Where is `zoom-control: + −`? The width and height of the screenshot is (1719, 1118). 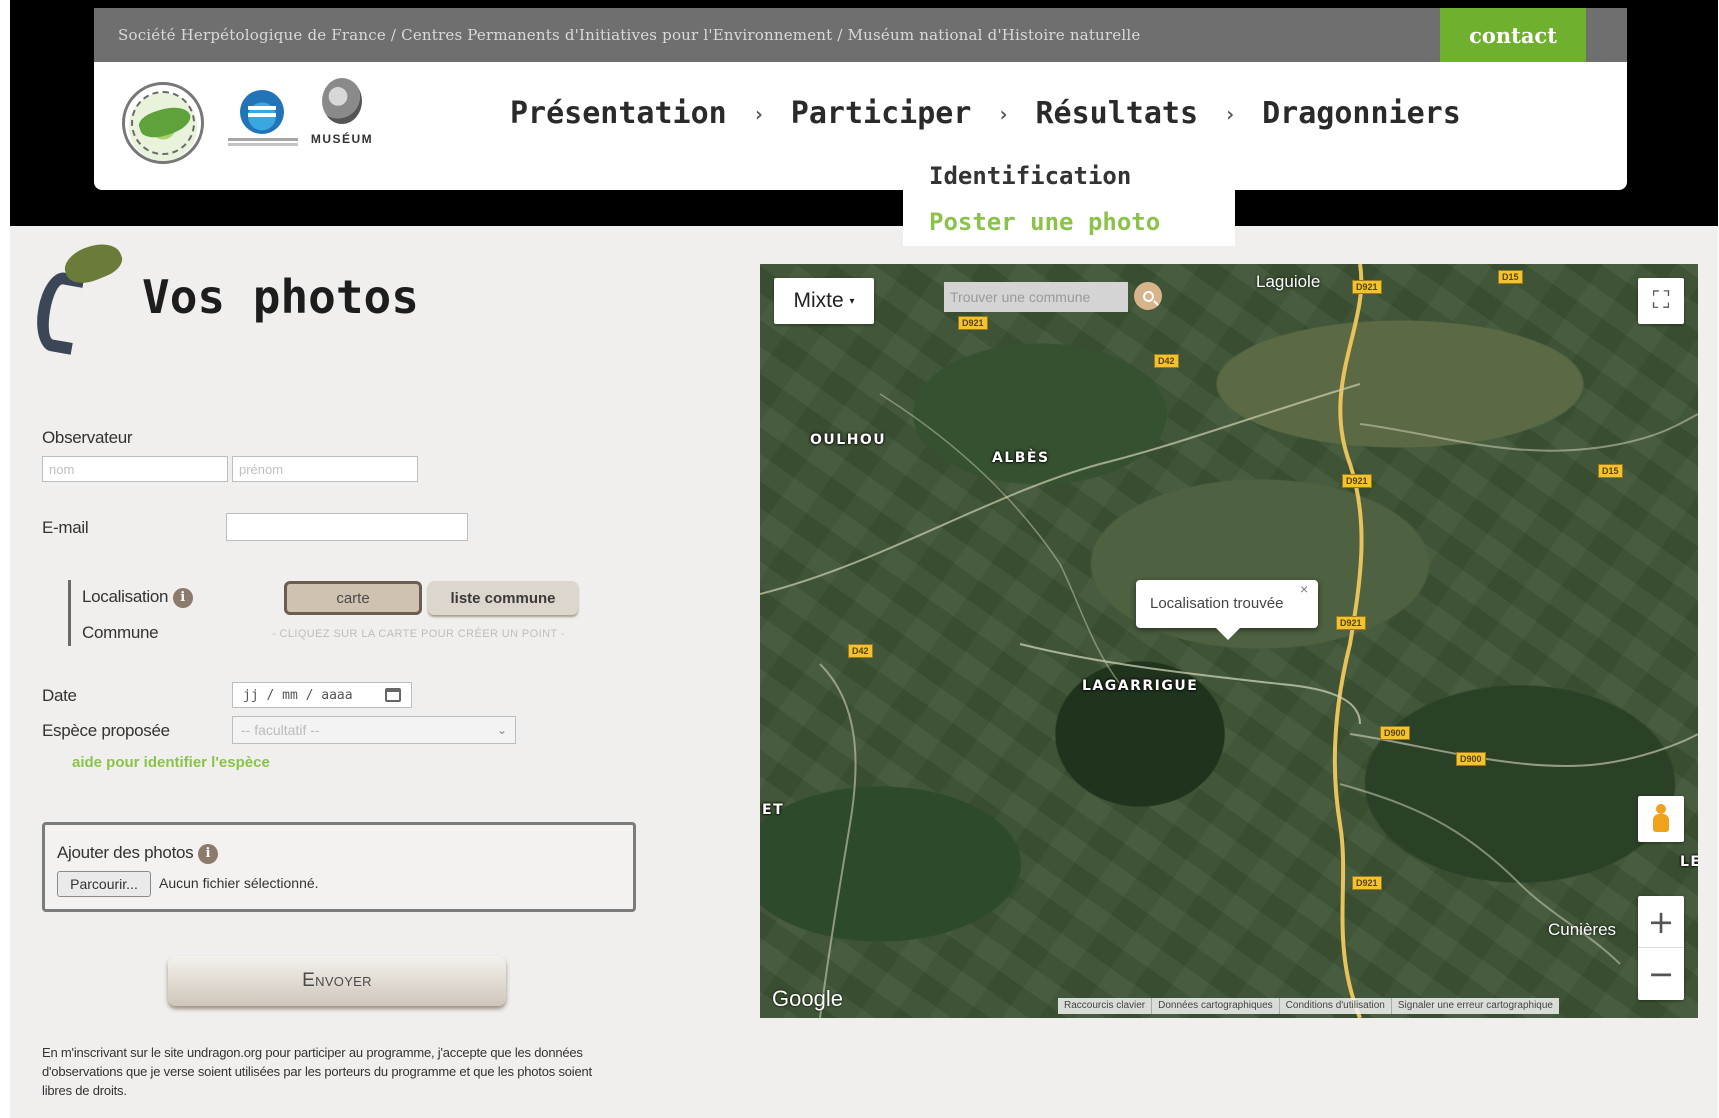
zoom-control: + − is located at coordinates (1661, 948).